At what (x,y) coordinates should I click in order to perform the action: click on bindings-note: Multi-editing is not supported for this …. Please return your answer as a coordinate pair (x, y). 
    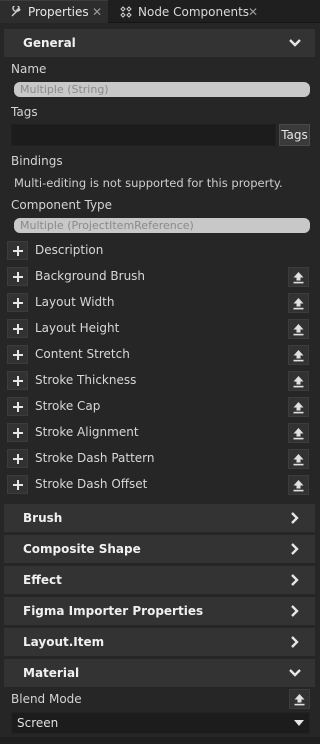
    Looking at the image, I should click on (148, 183).